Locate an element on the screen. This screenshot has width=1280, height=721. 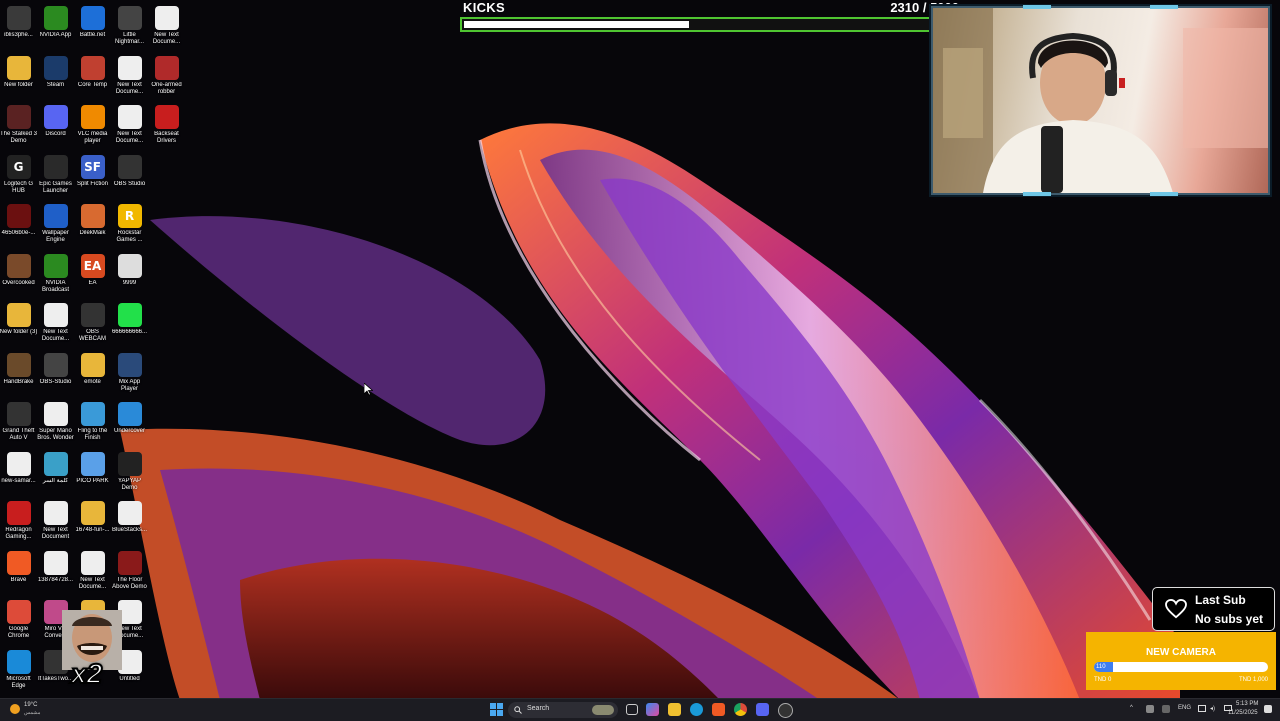
volume-icon: ◂) is located at coordinates (1212, 708).